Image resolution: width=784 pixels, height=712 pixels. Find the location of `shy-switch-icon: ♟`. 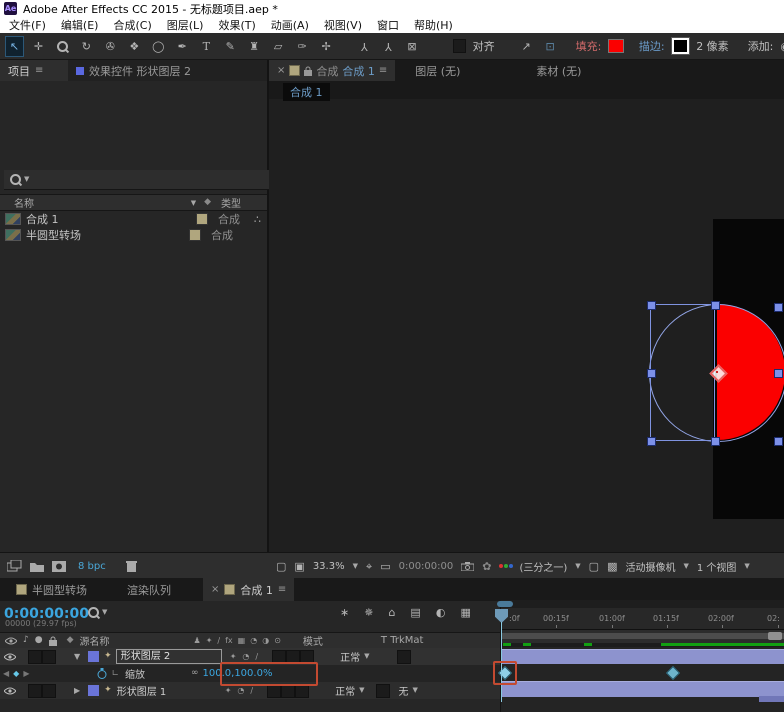

shy-switch-icon: ♟ is located at coordinates (197, 640).